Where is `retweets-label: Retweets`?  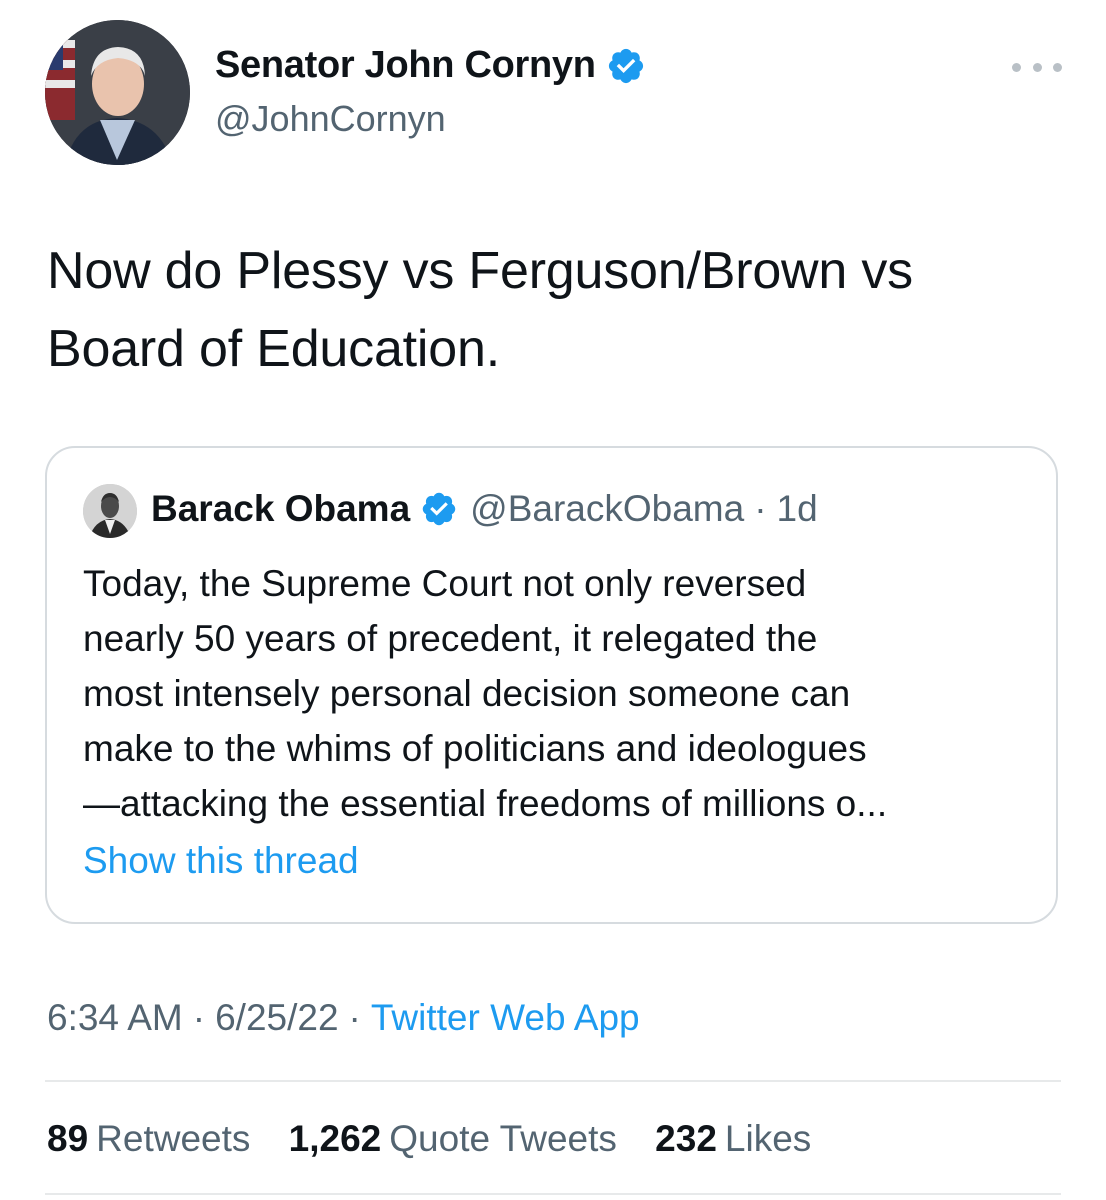
retweets-label: Retweets is located at coordinates (173, 1138).